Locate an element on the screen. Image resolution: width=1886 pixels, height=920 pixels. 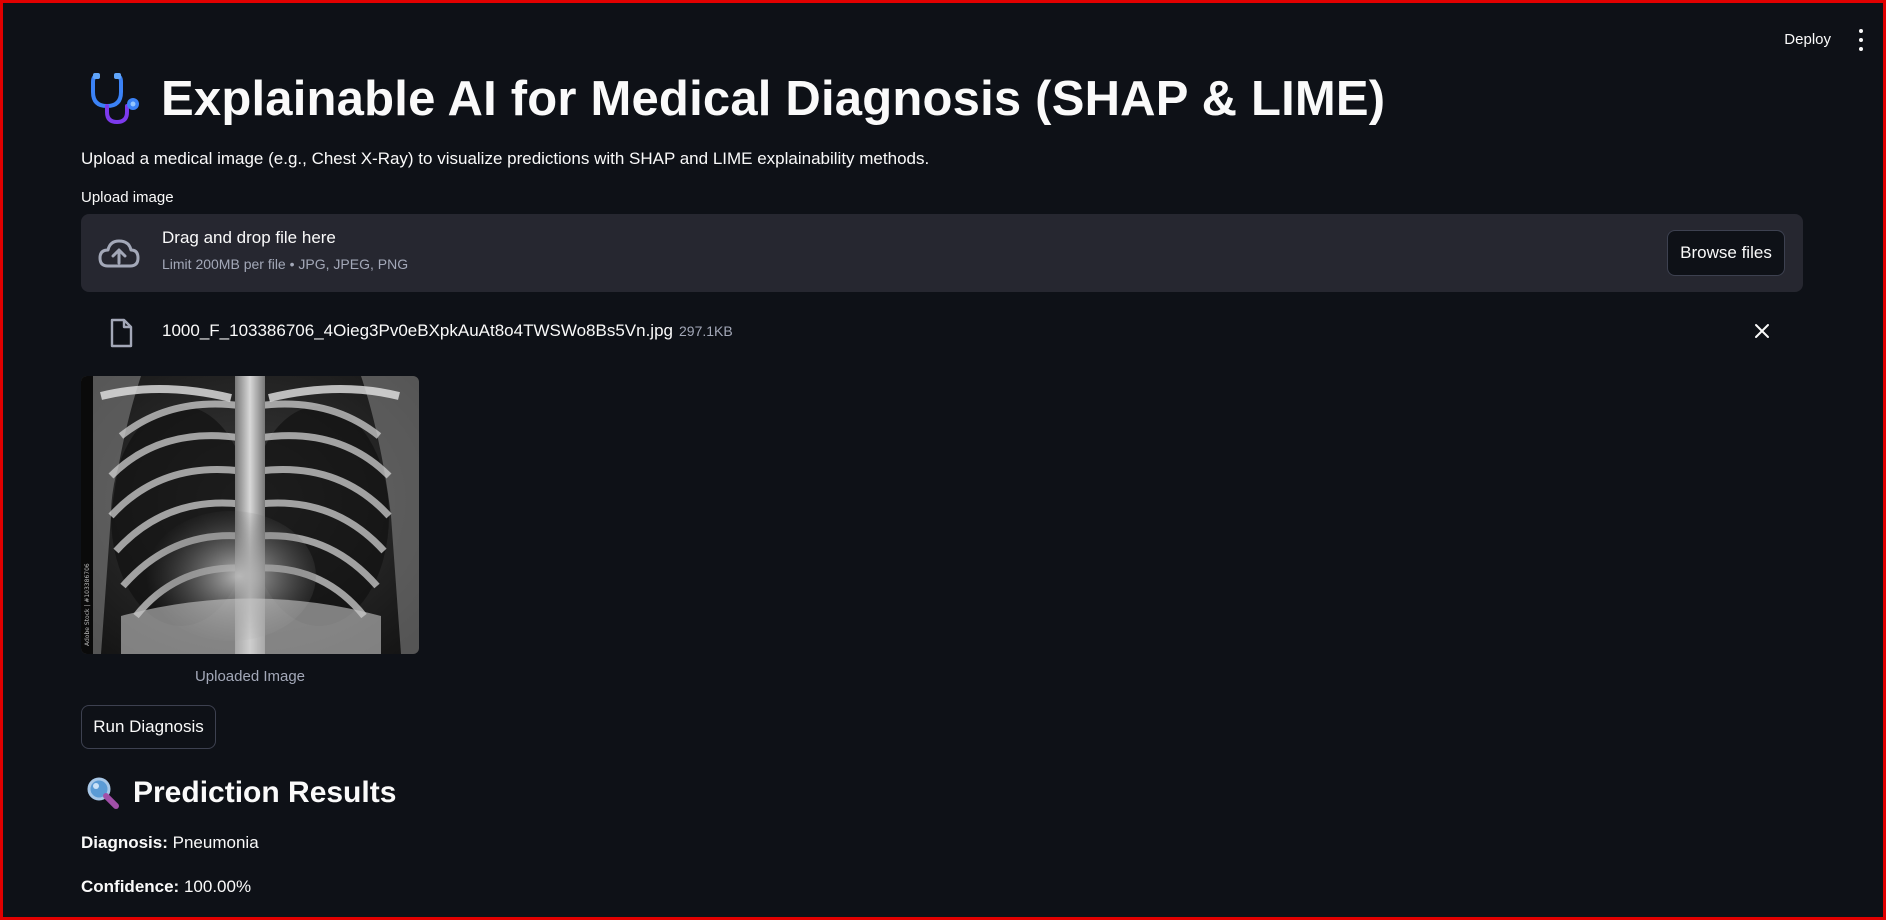
browse-files-button: Browse files is located at coordinates (1726, 253).